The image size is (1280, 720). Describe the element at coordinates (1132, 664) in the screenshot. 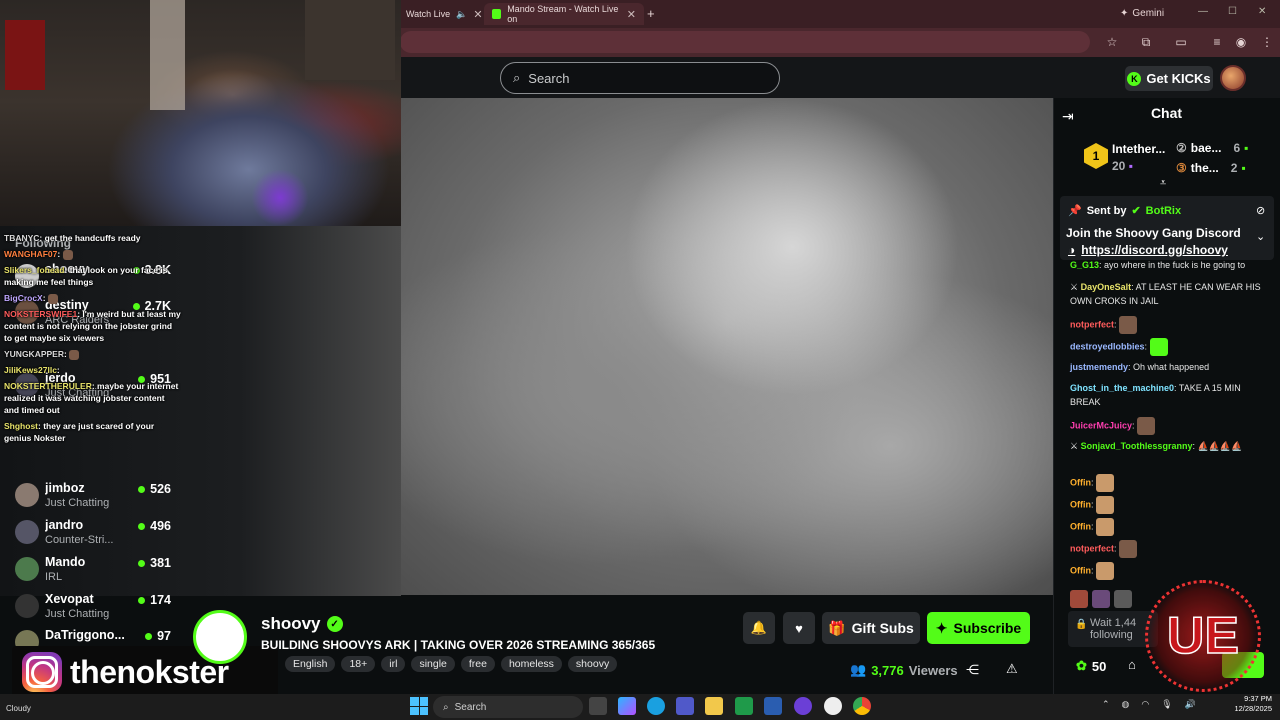

I see `store-icon: ⌂` at that location.